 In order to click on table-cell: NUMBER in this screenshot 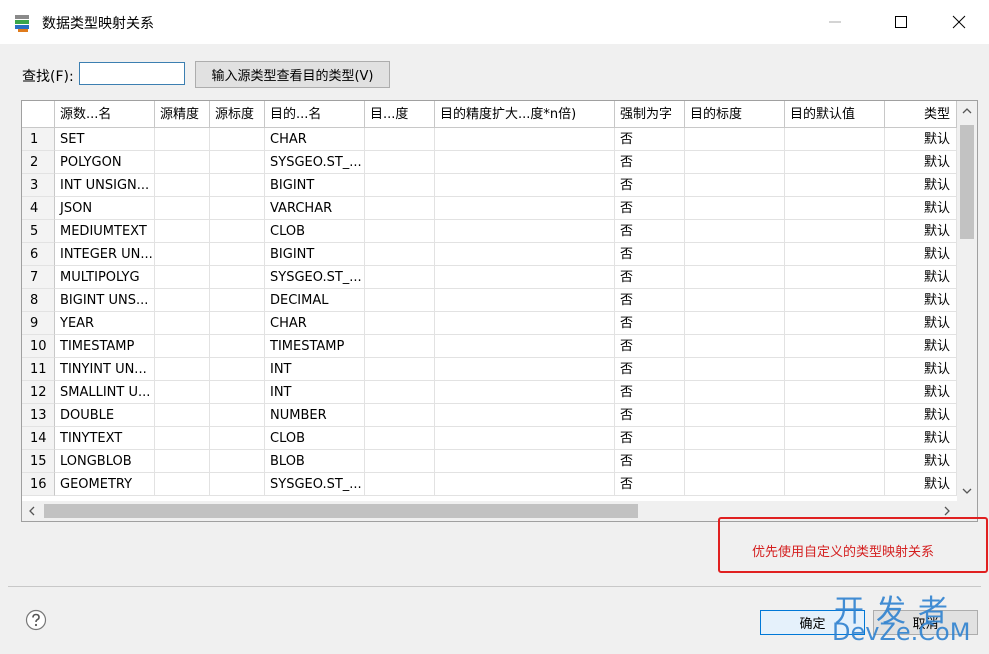, I will do `click(315, 415)`.